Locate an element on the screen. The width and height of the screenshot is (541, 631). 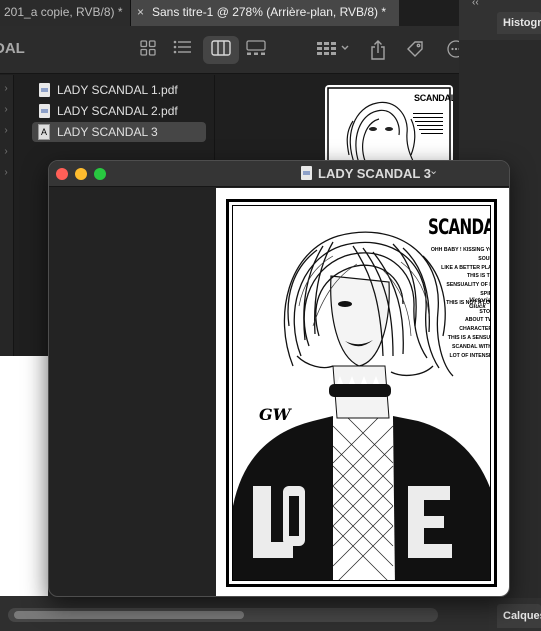
file-name: LADY SCANDAL 2.pdf is located at coordinates (117, 111).